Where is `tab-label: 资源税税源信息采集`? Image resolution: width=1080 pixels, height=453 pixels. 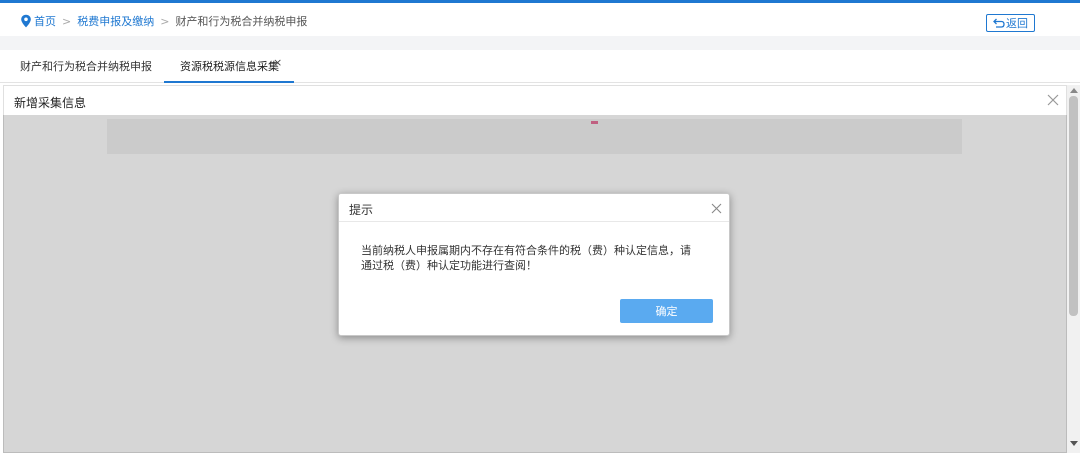 tab-label: 资源税税源信息采集 is located at coordinates (229, 66).